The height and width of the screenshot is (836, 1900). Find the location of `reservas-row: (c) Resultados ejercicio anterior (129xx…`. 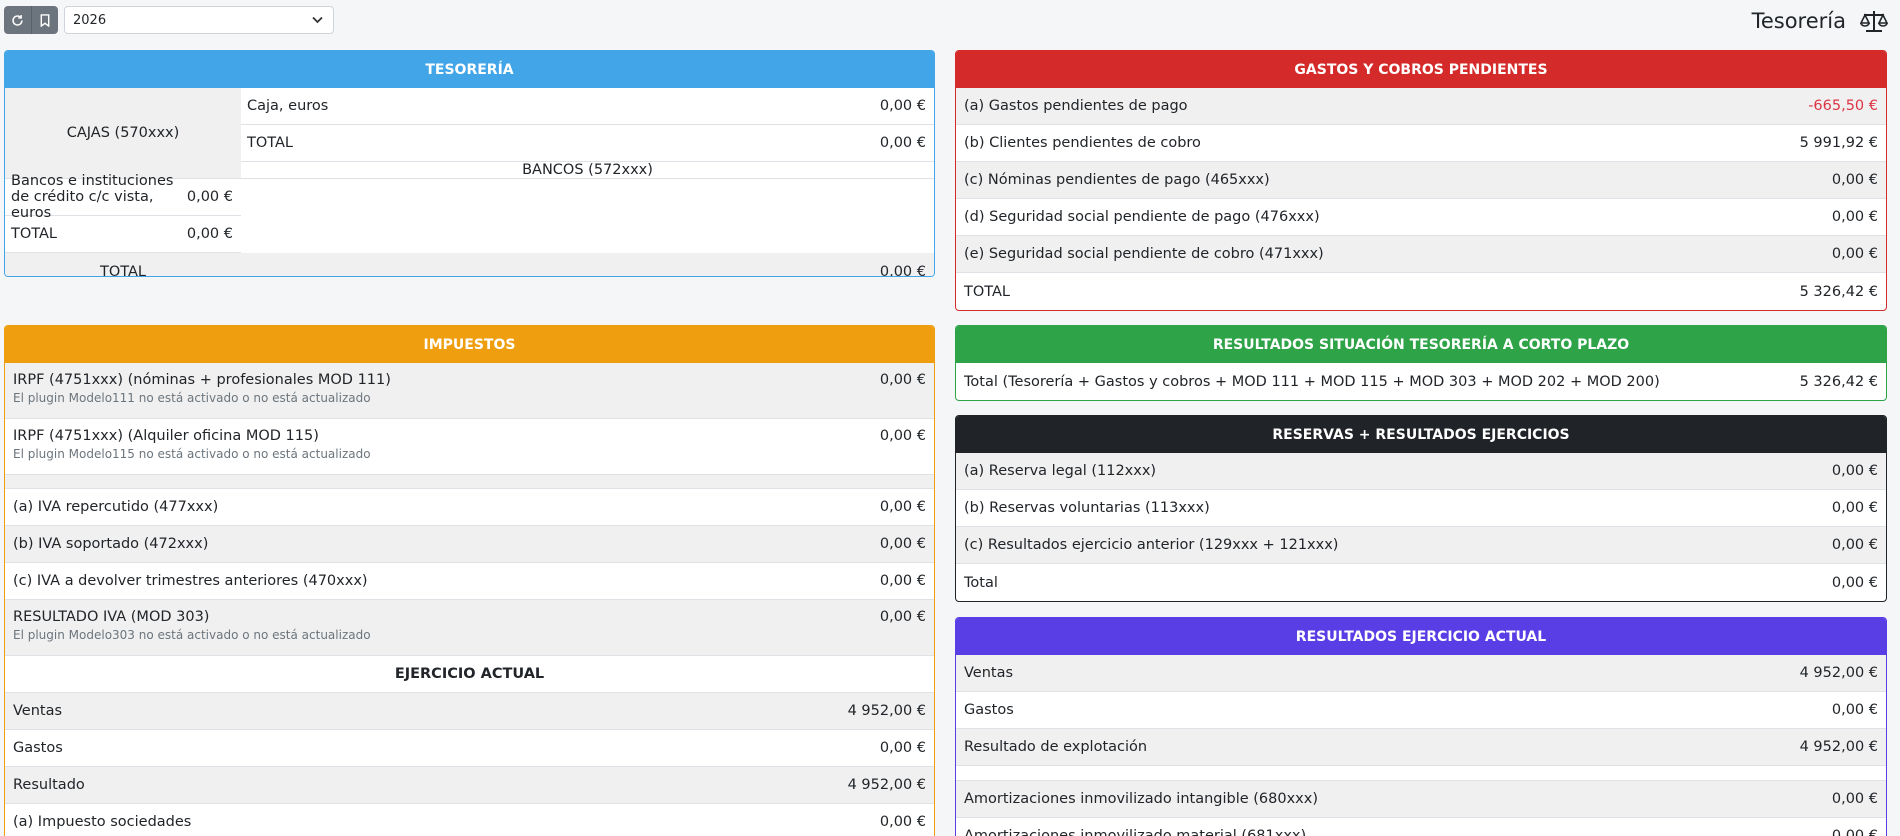

reservas-row: (c) Resultados ejercicio anterior (129xx… is located at coordinates (1421, 545).